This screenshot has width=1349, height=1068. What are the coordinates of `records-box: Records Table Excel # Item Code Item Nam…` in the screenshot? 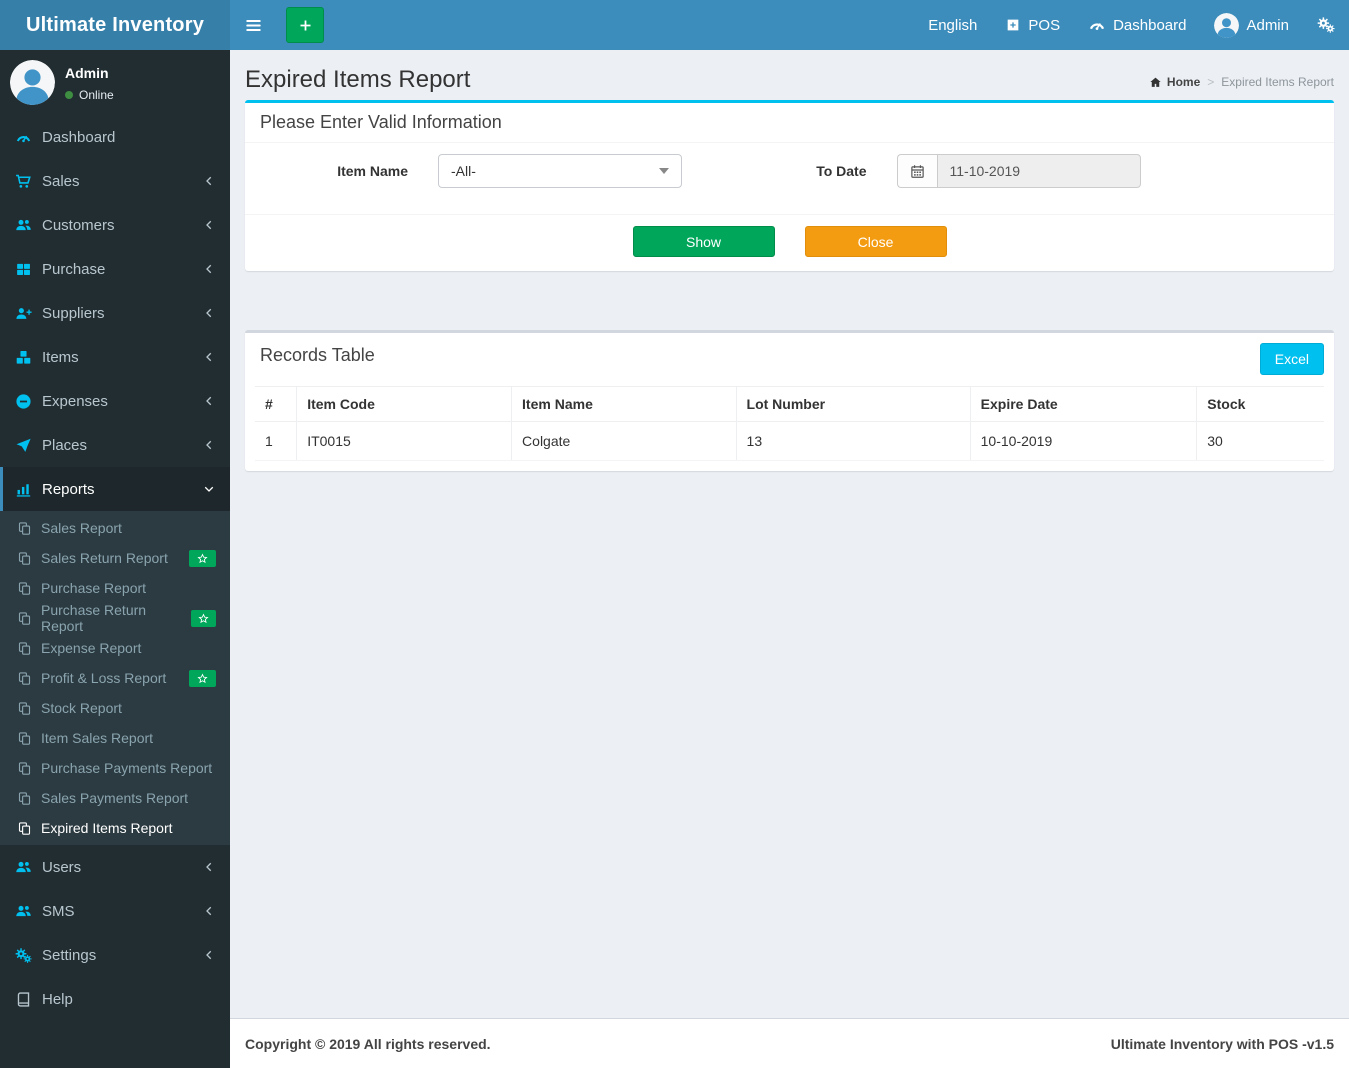 It's located at (789, 400).